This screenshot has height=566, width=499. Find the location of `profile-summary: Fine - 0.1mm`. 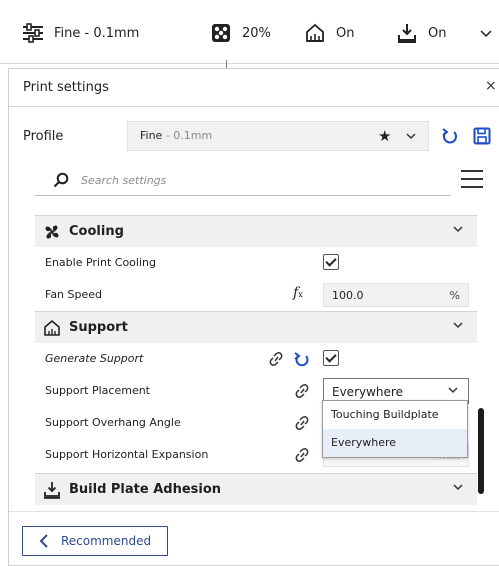

profile-summary: Fine - 0.1mm is located at coordinates (80, 33).